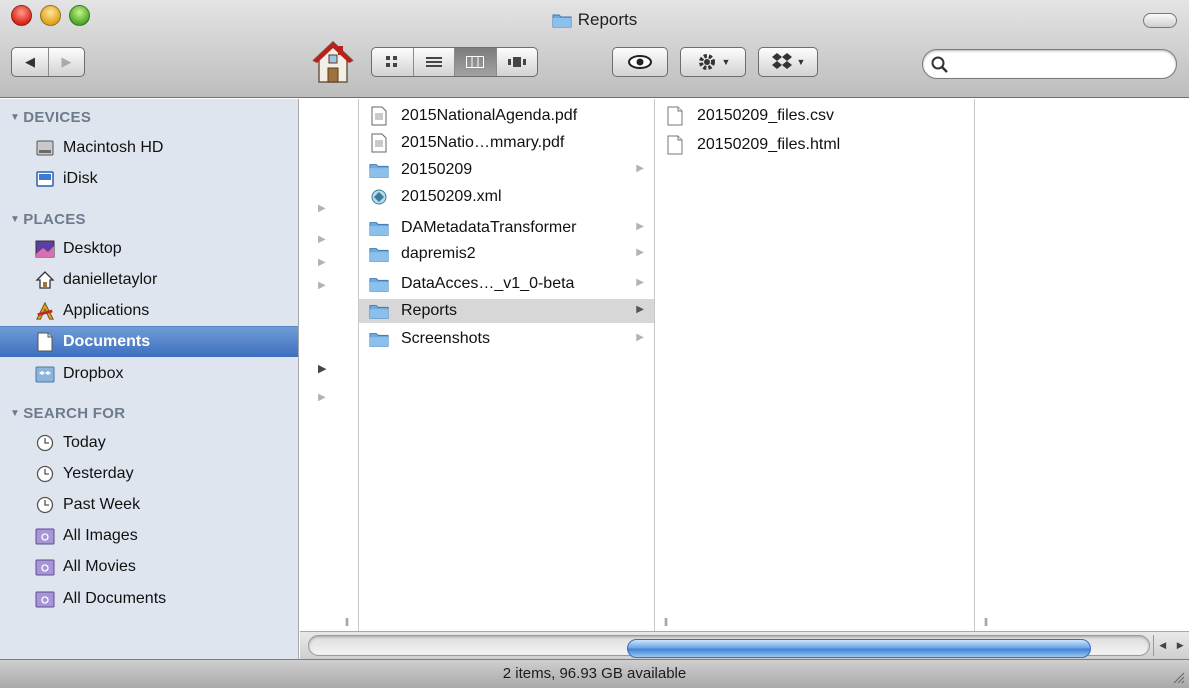 This screenshot has height=688, width=1189. Describe the element at coordinates (149, 473) in the screenshot. I see `sidebar-item-yesterday: Yesterday` at that location.